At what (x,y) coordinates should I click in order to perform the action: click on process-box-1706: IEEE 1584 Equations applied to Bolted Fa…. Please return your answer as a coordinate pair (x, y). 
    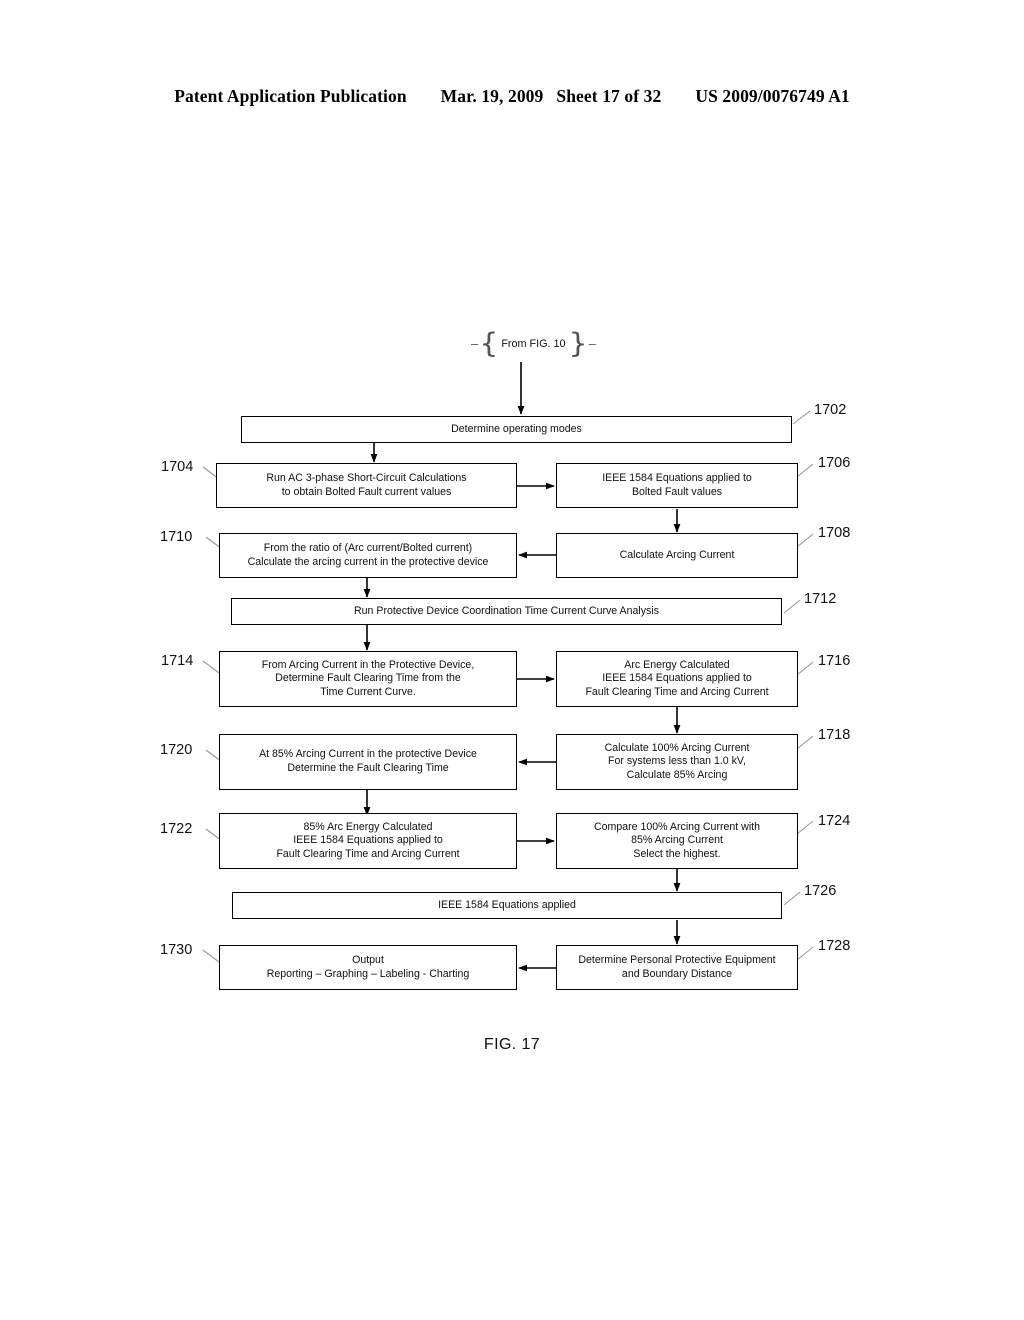
    Looking at the image, I should click on (677, 485).